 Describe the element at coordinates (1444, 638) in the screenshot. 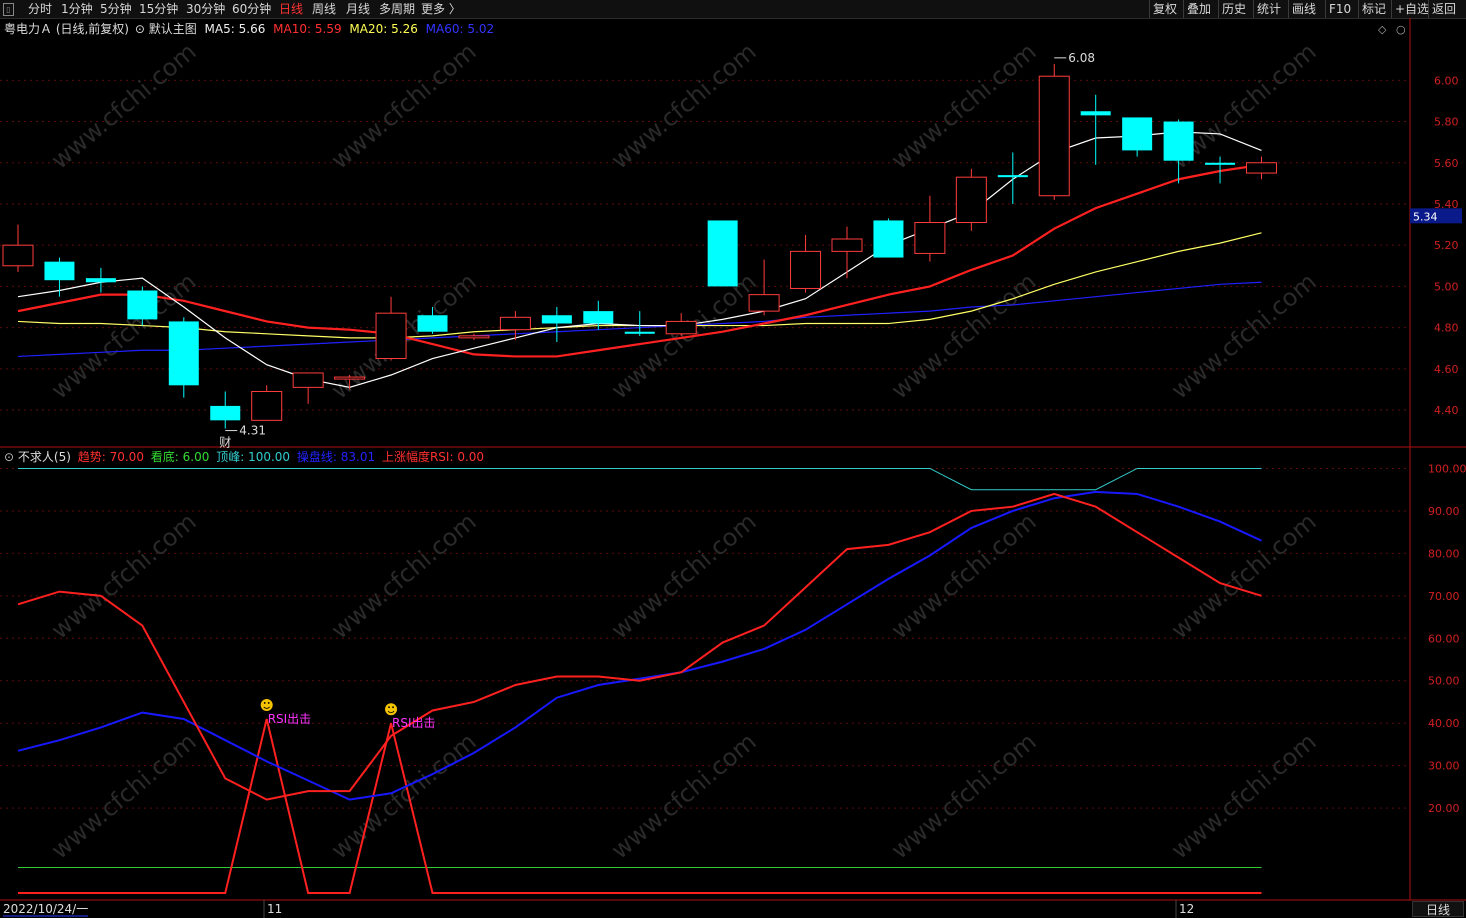

I see `indicator-axis-label: 60.00` at that location.